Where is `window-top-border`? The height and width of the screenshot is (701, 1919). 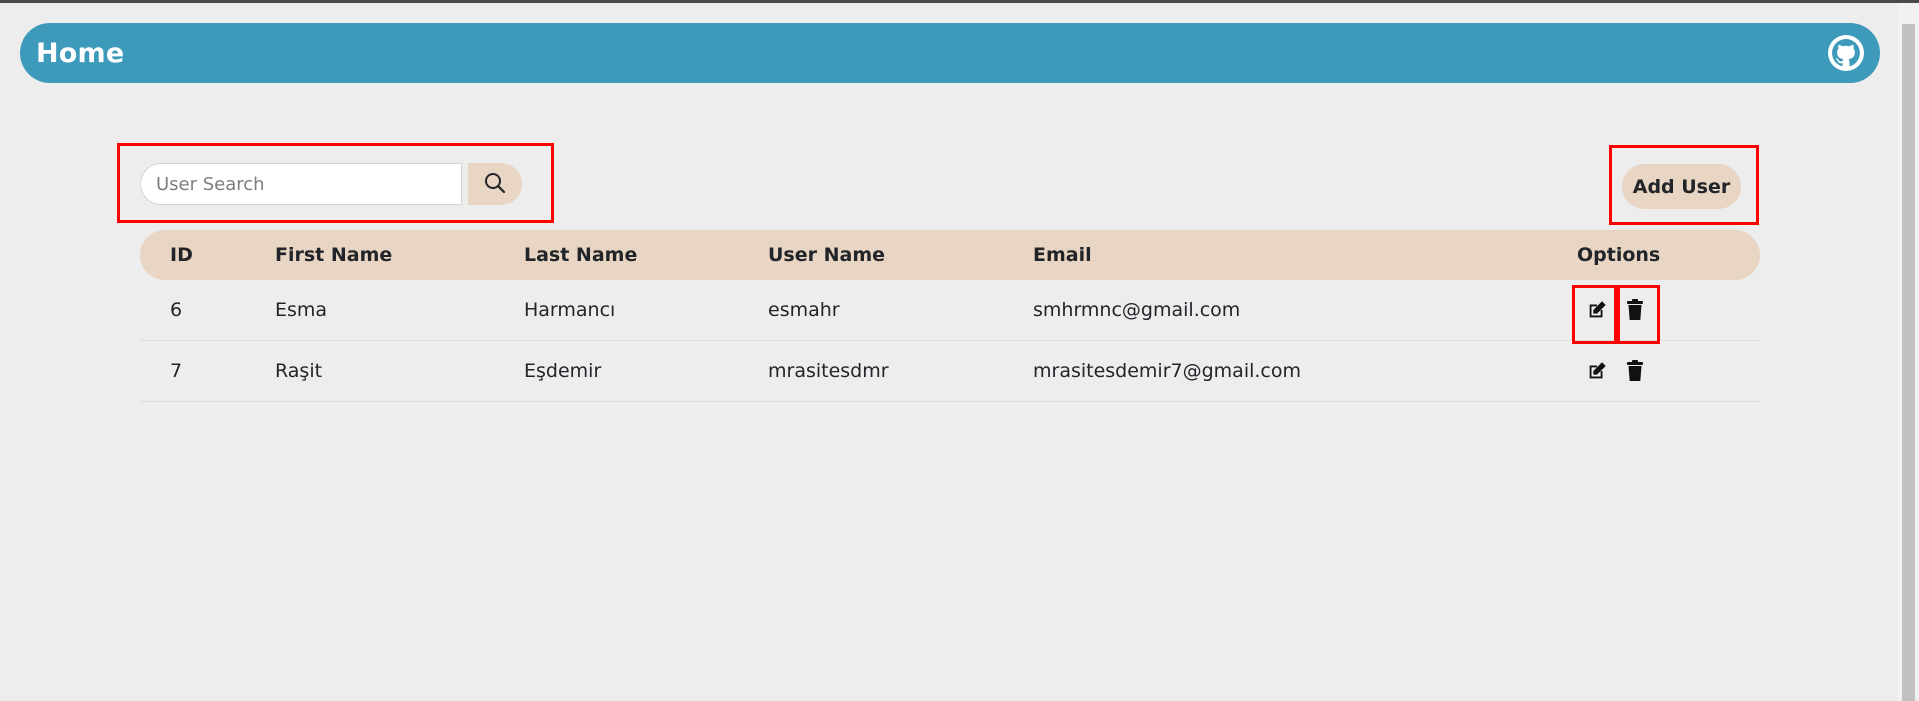 window-top-border is located at coordinates (959, 1).